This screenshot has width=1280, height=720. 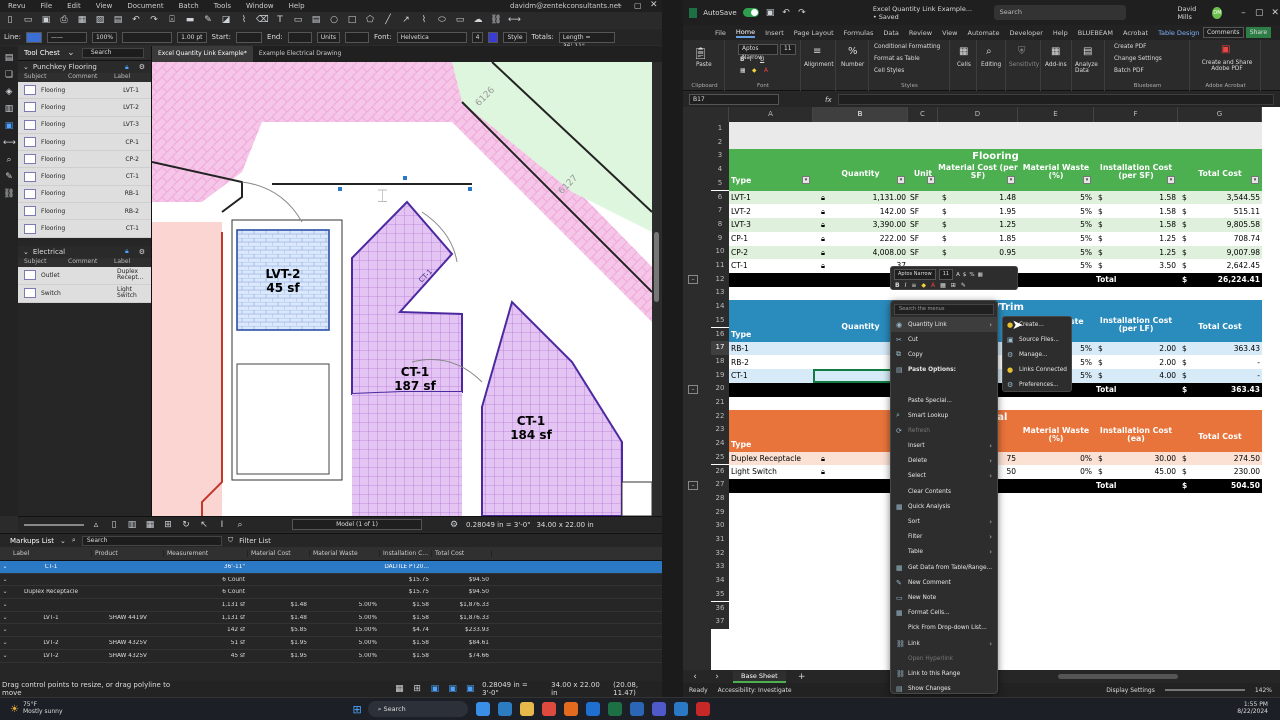 I want to click on collapse-group-icon: –, so click(x=693, y=279).